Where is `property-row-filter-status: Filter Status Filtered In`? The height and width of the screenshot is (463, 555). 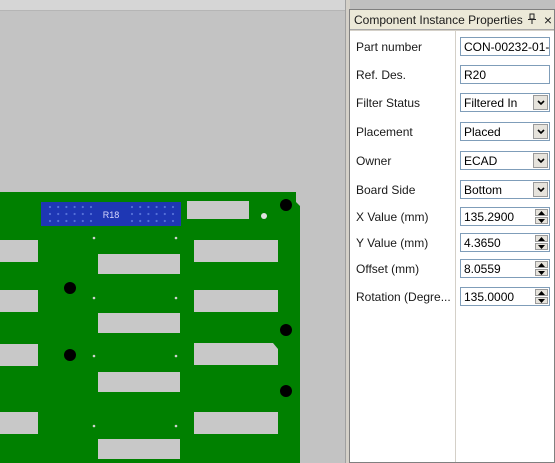 property-row-filter-status: Filter Status Filtered In is located at coordinates (452, 103).